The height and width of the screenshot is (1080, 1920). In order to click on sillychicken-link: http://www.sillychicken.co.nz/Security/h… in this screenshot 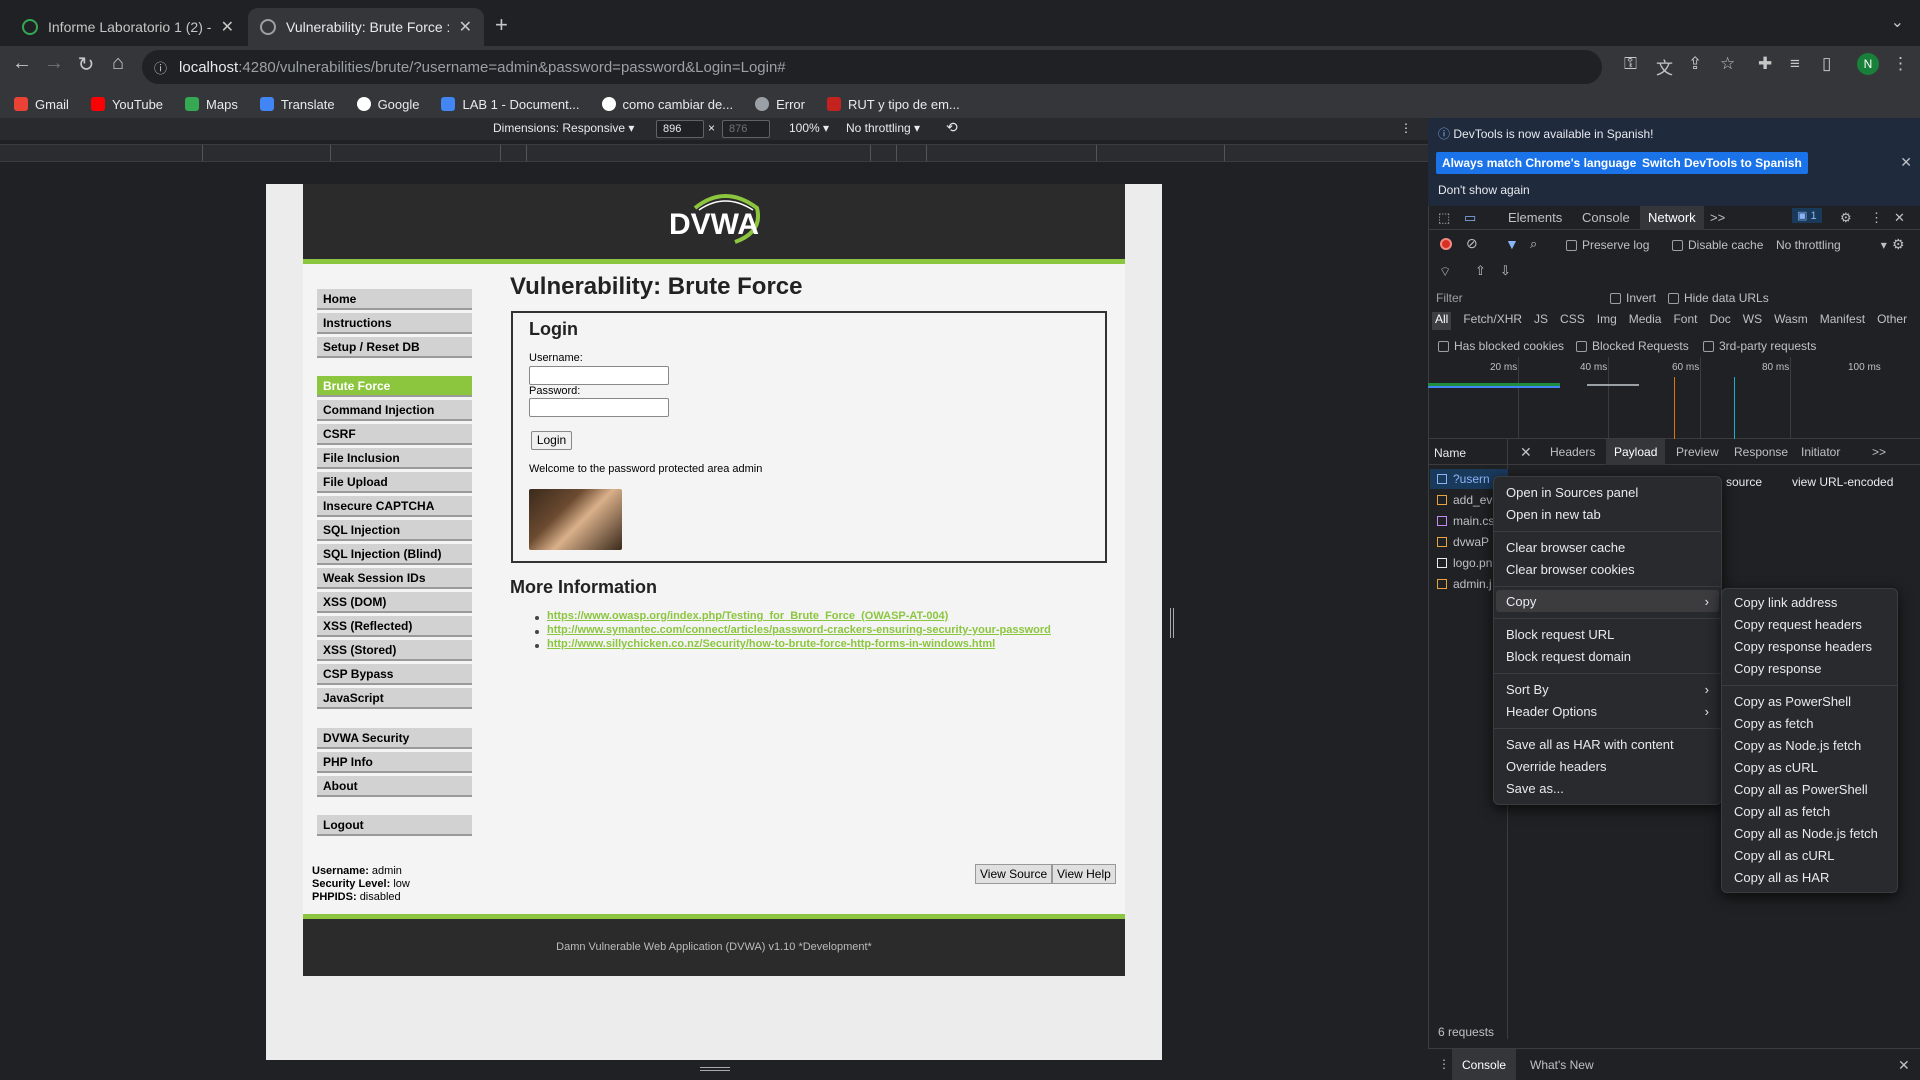, I will do `click(771, 644)`.